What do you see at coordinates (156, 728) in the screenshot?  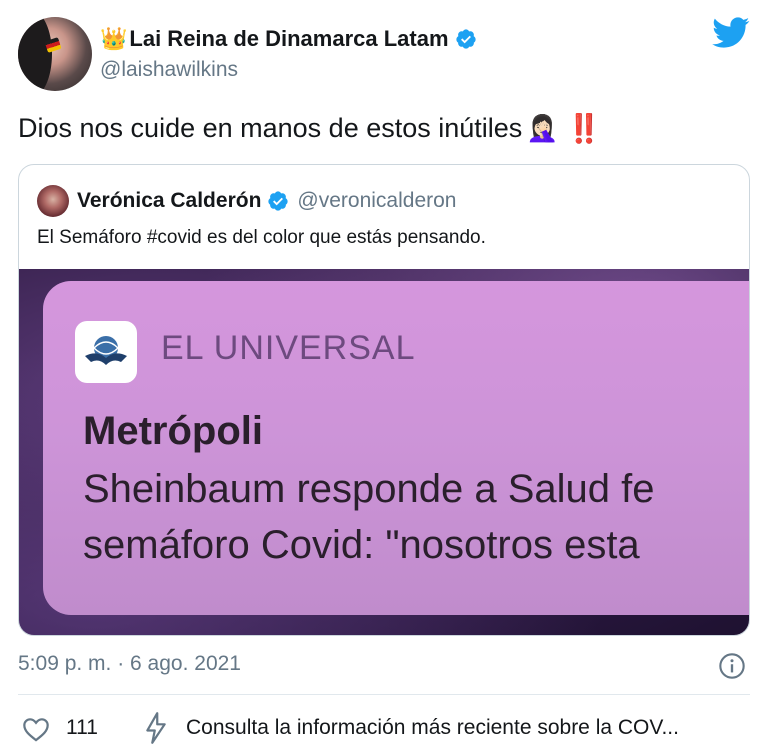 I see `lightning-icon` at bounding box center [156, 728].